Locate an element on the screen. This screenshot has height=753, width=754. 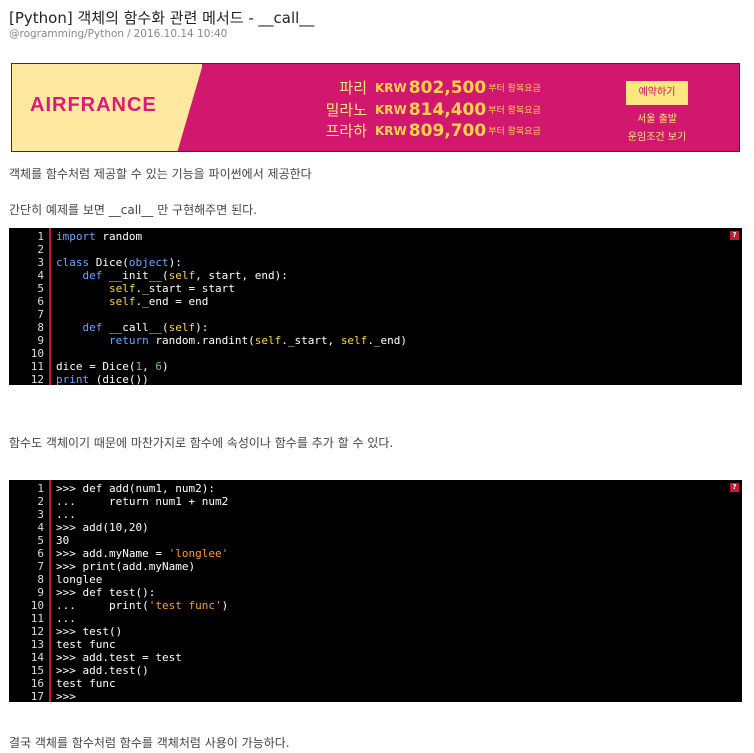
code-text: >>> def test(): is located at coordinates (105, 592).